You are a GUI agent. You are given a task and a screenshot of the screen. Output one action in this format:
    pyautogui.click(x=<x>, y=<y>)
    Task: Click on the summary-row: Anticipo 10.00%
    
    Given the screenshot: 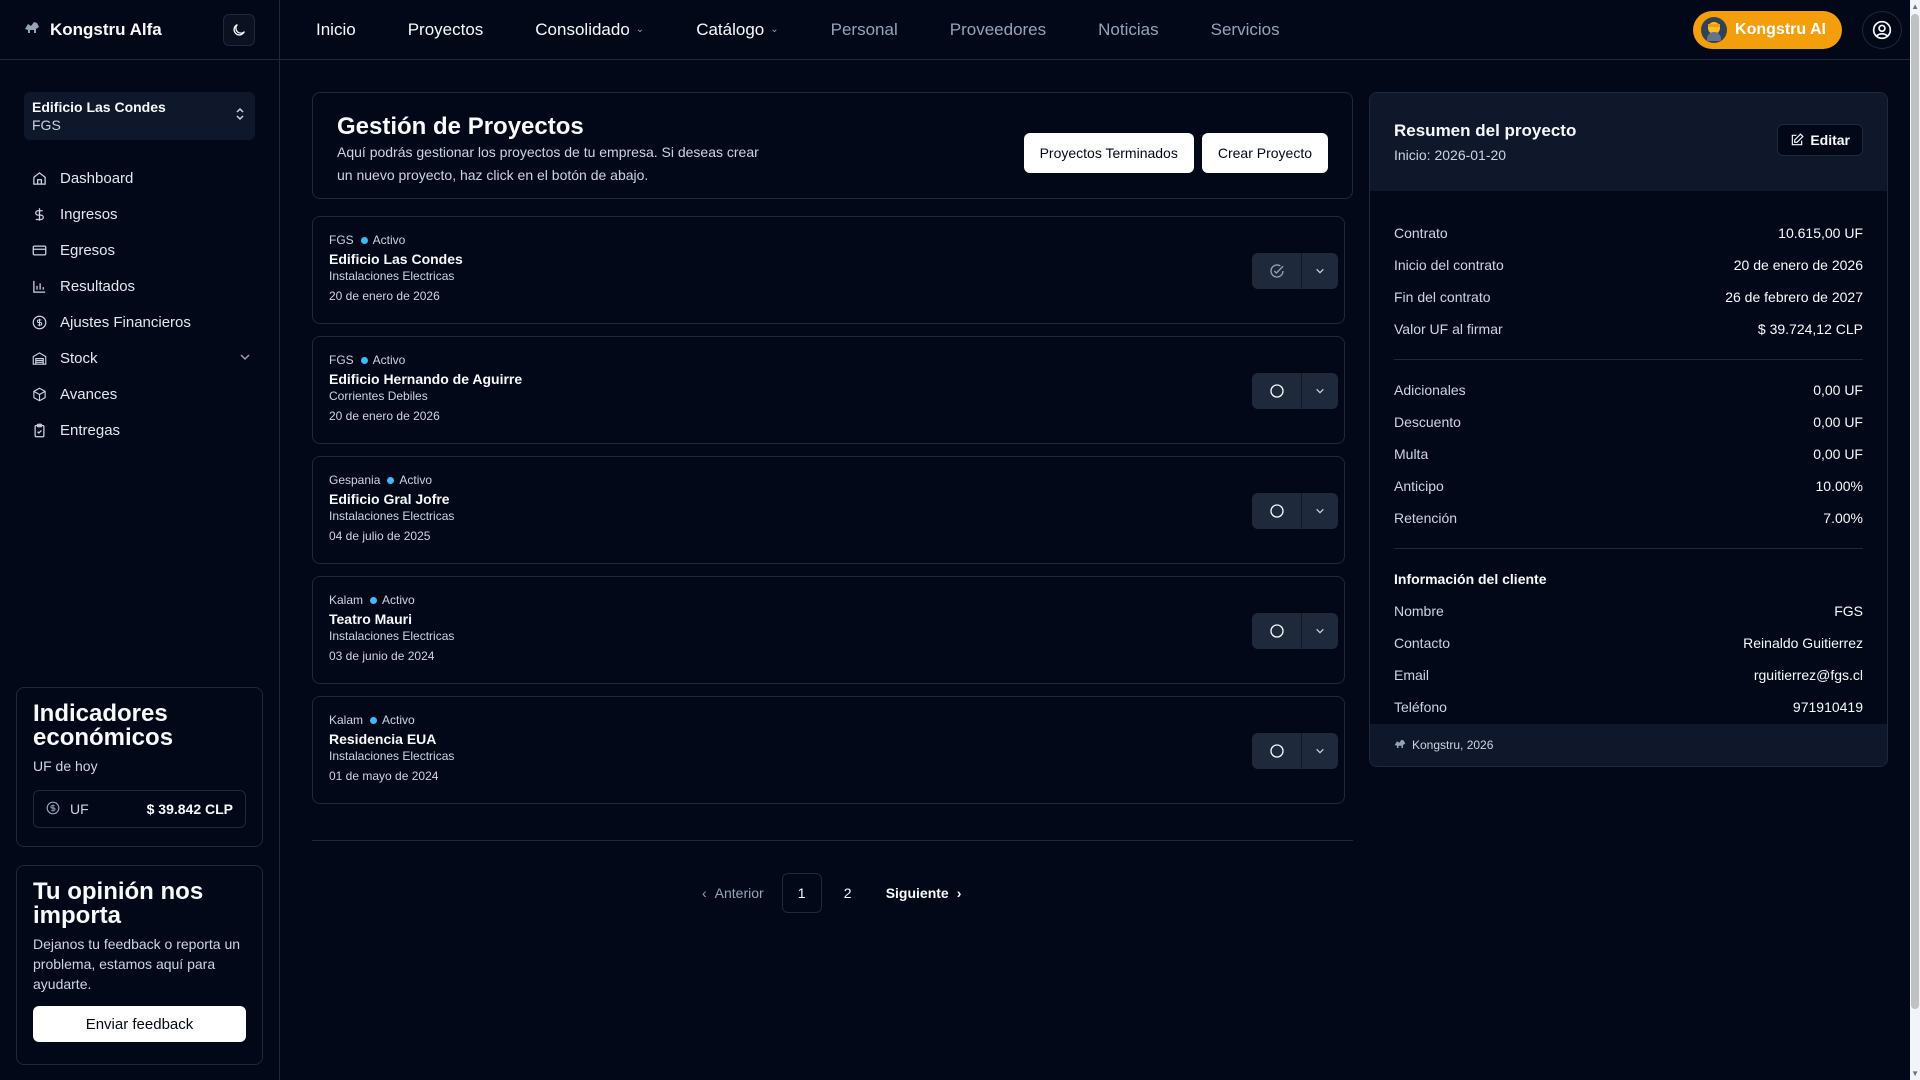 What is the action you would take?
    pyautogui.click(x=1628, y=486)
    